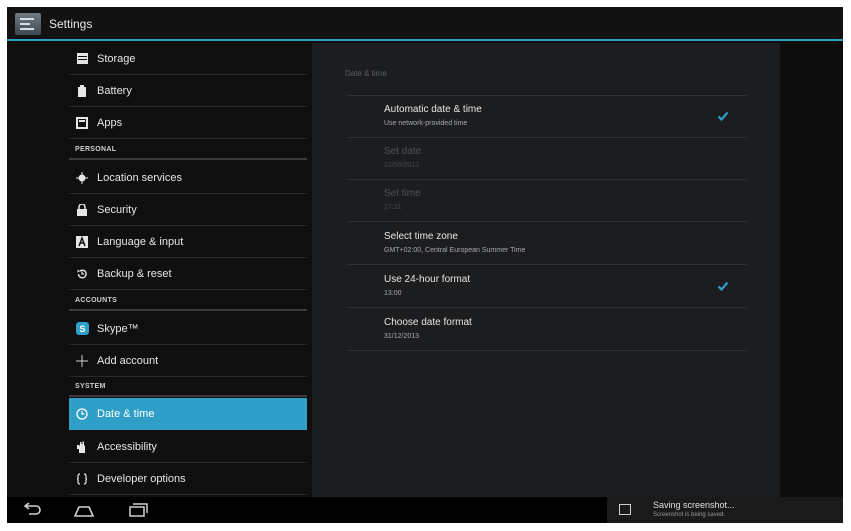 The image size is (851, 531). Describe the element at coordinates (402, 165) in the screenshot. I see `row-subtitle: 12/06/2013` at that location.